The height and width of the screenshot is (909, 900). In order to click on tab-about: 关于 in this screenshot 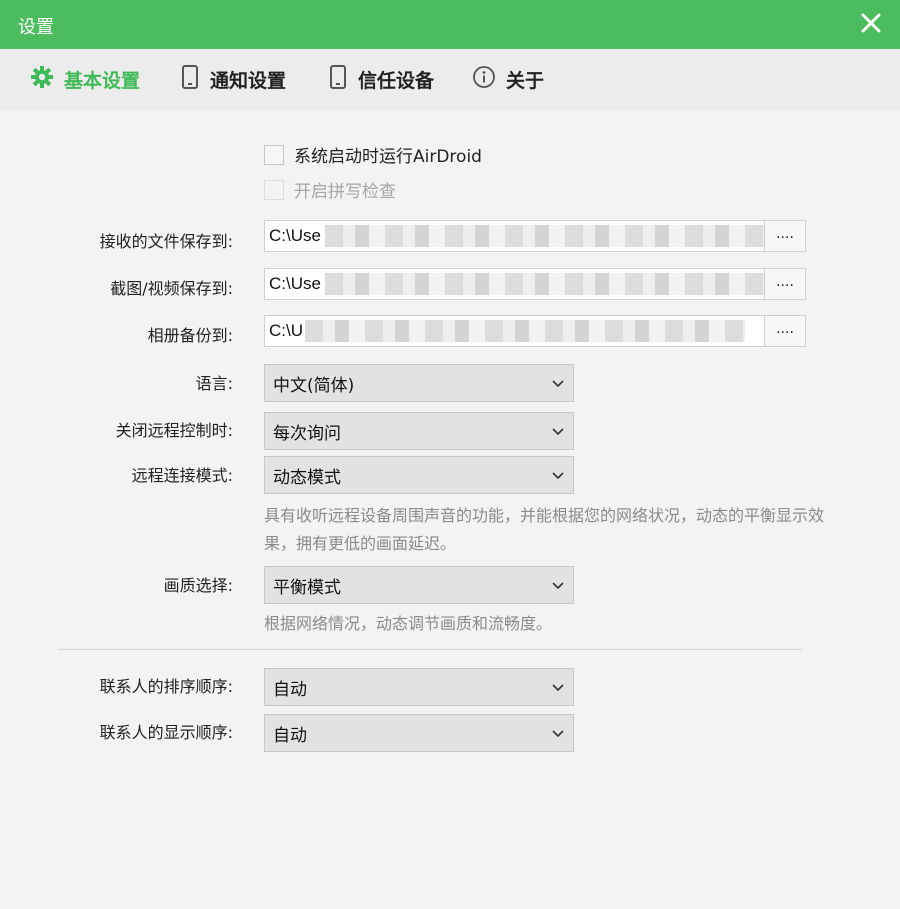, I will do `click(508, 79)`.